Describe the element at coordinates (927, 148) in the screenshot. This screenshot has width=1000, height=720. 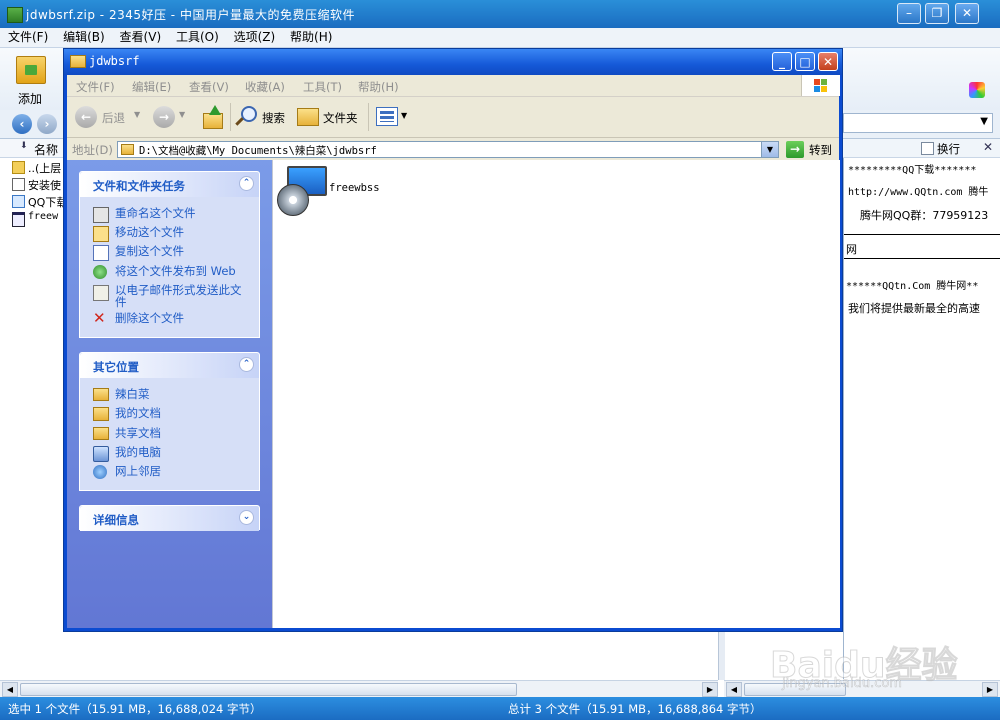
I see `wrap-checkbox` at that location.